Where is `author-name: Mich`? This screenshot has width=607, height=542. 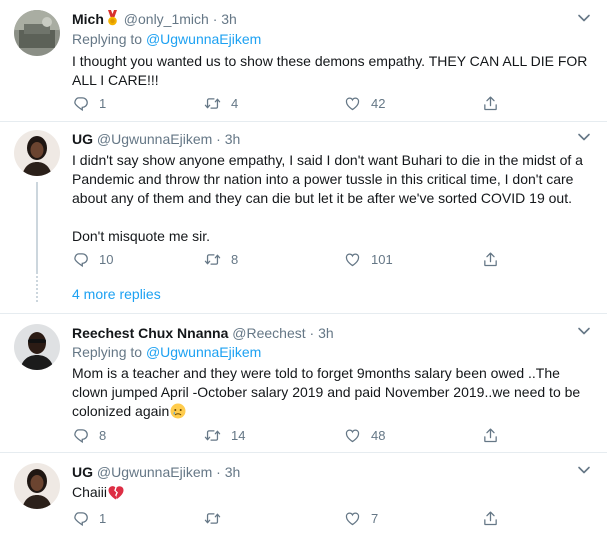
author-name: Mich is located at coordinates (88, 19).